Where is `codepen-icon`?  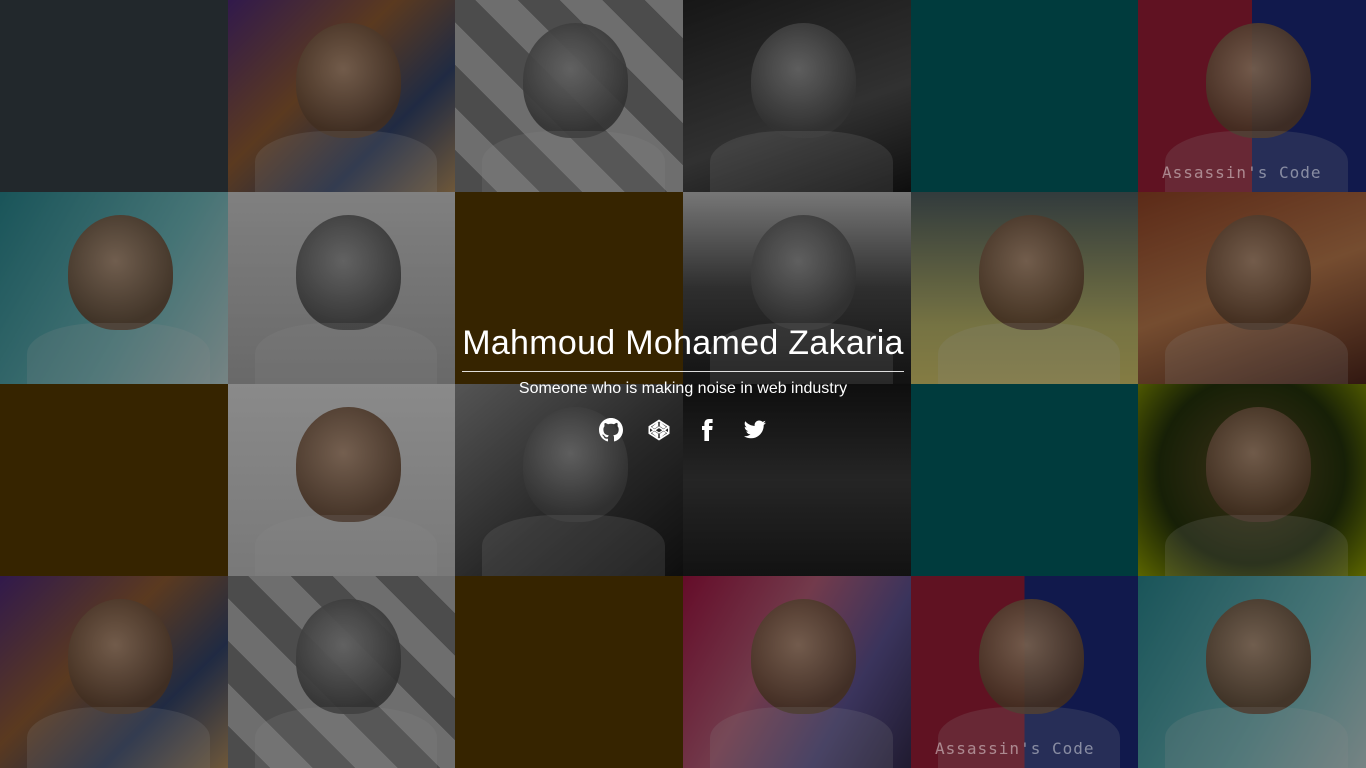
codepen-icon is located at coordinates (659, 430).